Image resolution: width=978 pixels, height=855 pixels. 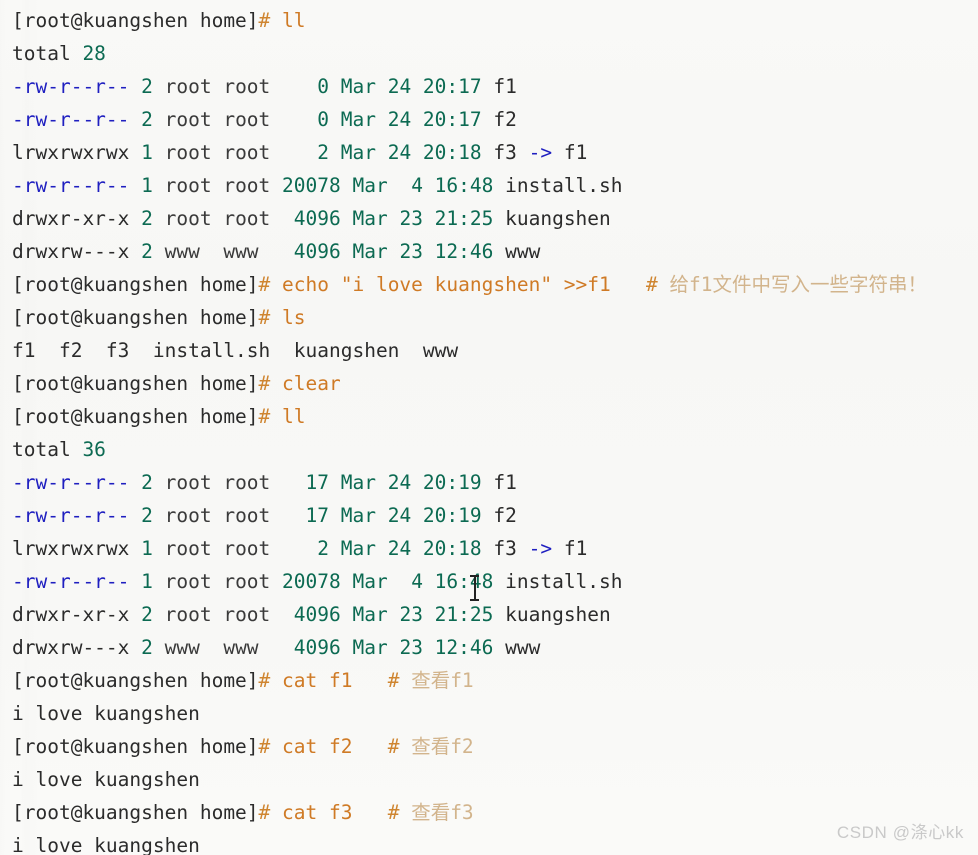 What do you see at coordinates (417, 581) in the screenshot?
I see `file-date: Mar 4 16:48` at bounding box center [417, 581].